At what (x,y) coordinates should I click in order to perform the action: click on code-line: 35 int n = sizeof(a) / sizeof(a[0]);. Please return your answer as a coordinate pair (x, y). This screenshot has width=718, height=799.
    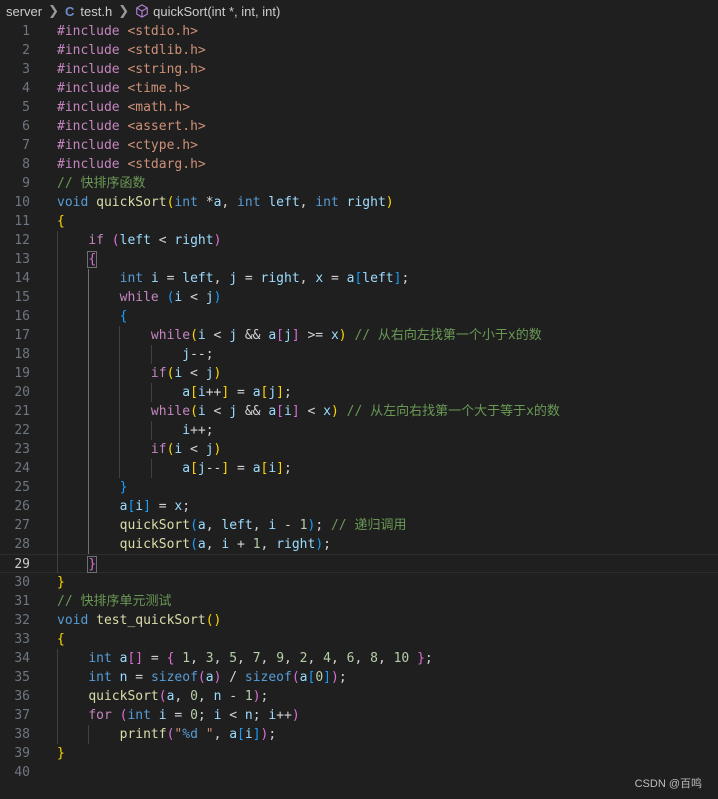
    Looking at the image, I should click on (359, 677).